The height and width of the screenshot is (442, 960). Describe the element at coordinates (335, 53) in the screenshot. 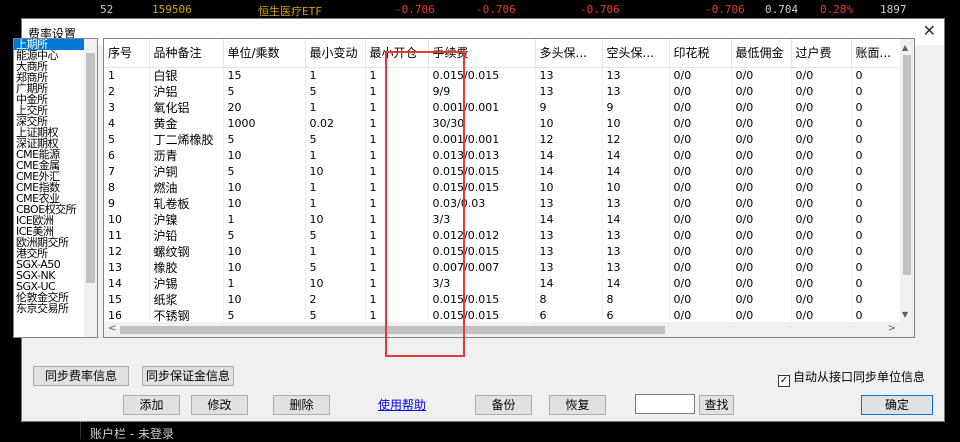

I see `column-header: 最小变动` at that location.